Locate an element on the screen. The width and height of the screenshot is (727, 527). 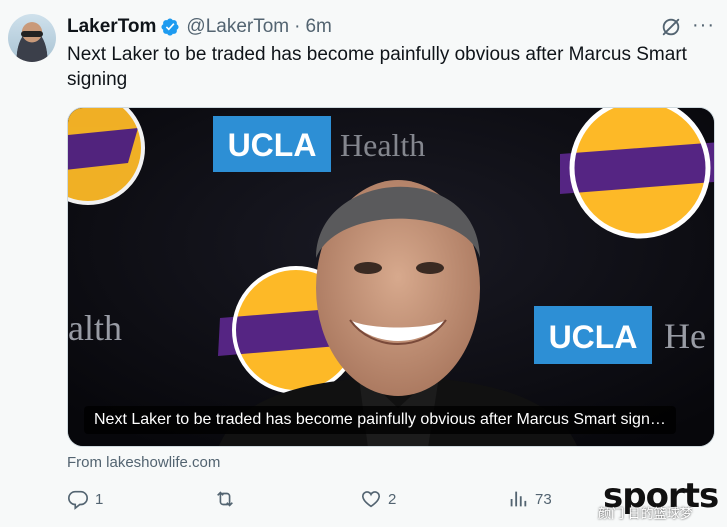
reply-count: 1 is located at coordinates (99, 499).